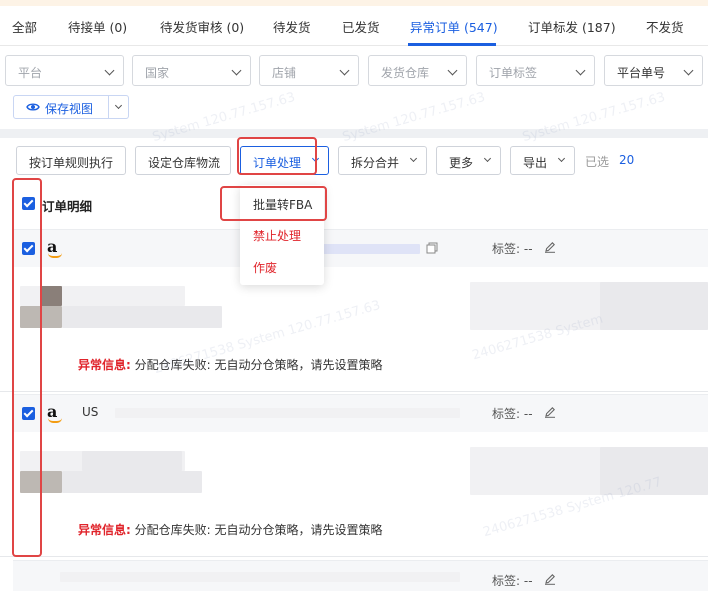 This screenshot has width=708, height=591. Describe the element at coordinates (184, 163) in the screenshot. I see `set-warehouse-logistics-label: 设定仓库物流` at that location.